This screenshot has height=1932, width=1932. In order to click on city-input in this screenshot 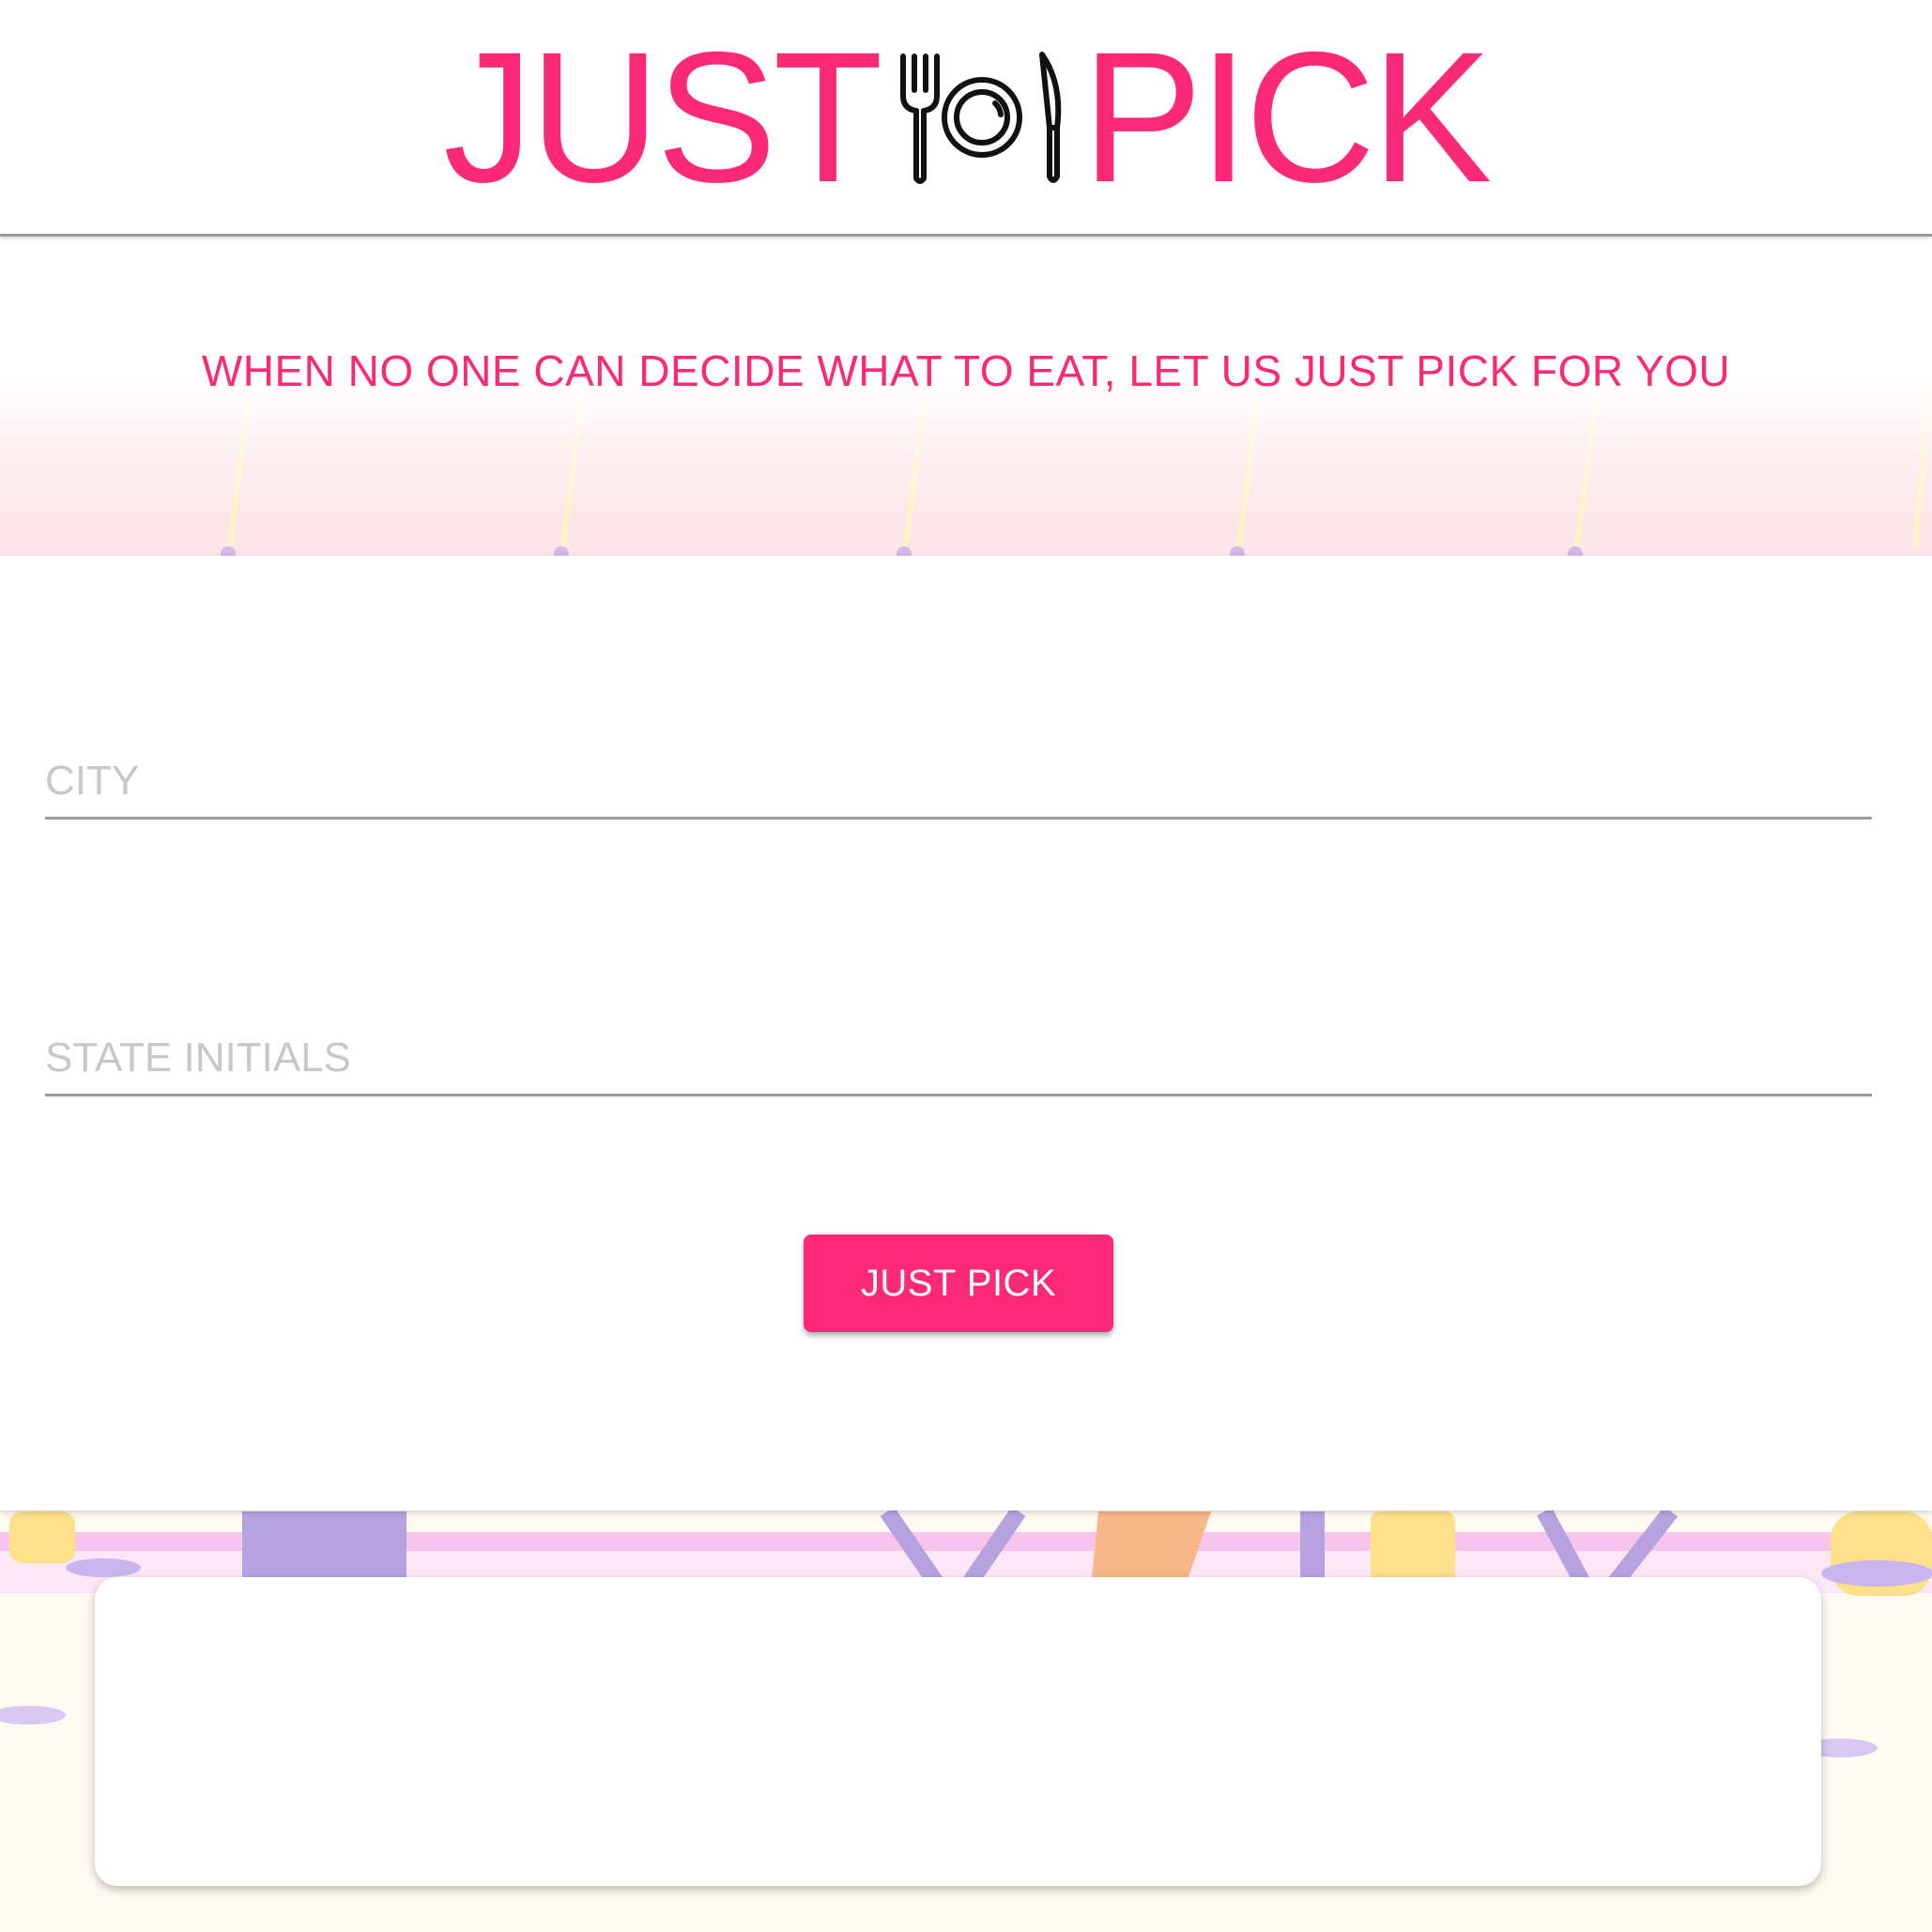, I will do `click(959, 787)`.